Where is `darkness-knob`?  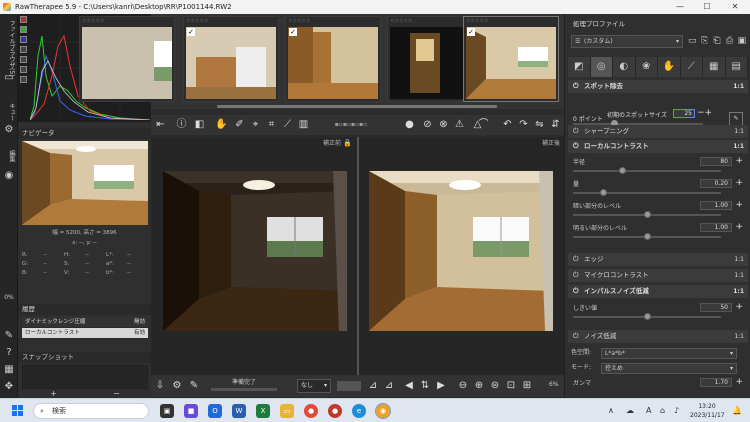
darkness-knob is located at coordinates (647, 214).